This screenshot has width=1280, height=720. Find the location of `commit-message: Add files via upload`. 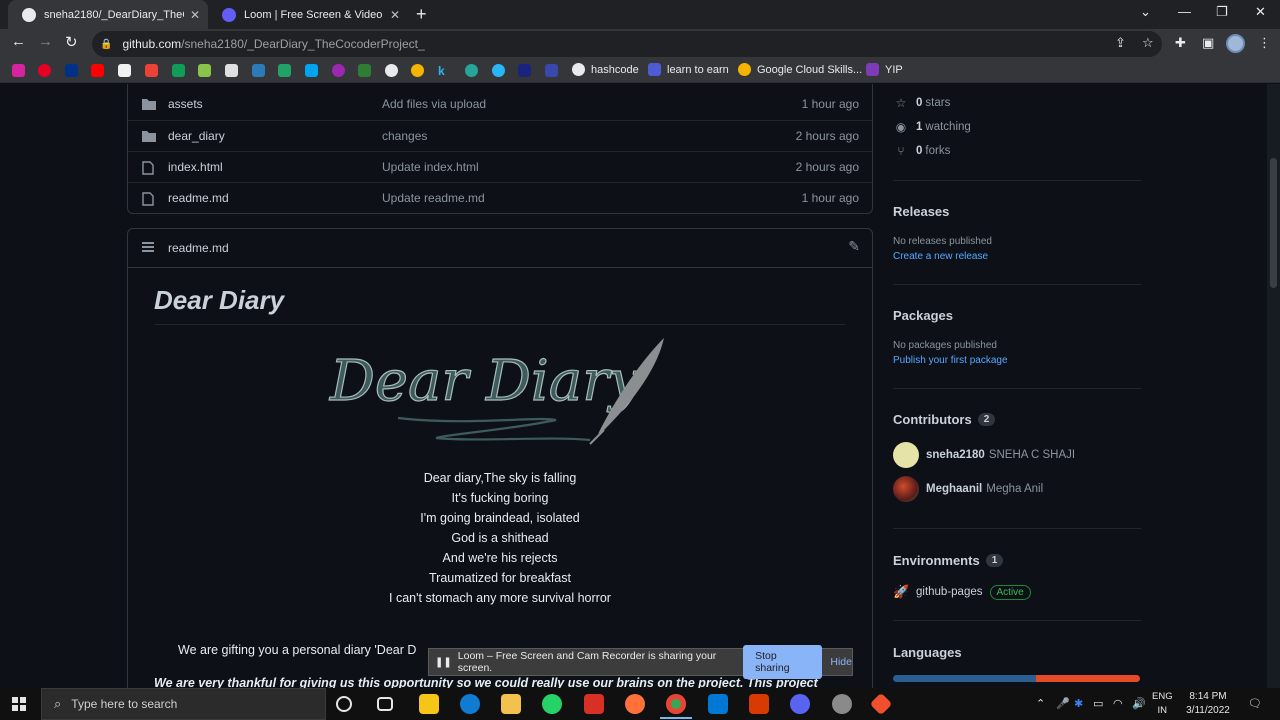

commit-message: Add files via upload is located at coordinates (434, 104).